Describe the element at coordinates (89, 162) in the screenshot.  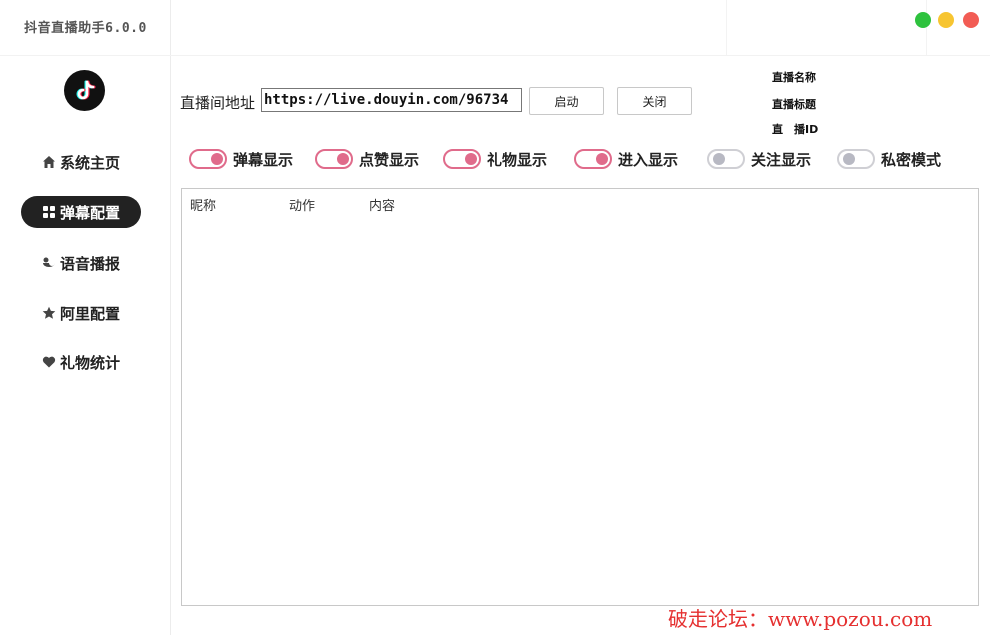
I see `sidebar-item-label: 系统主页` at that location.